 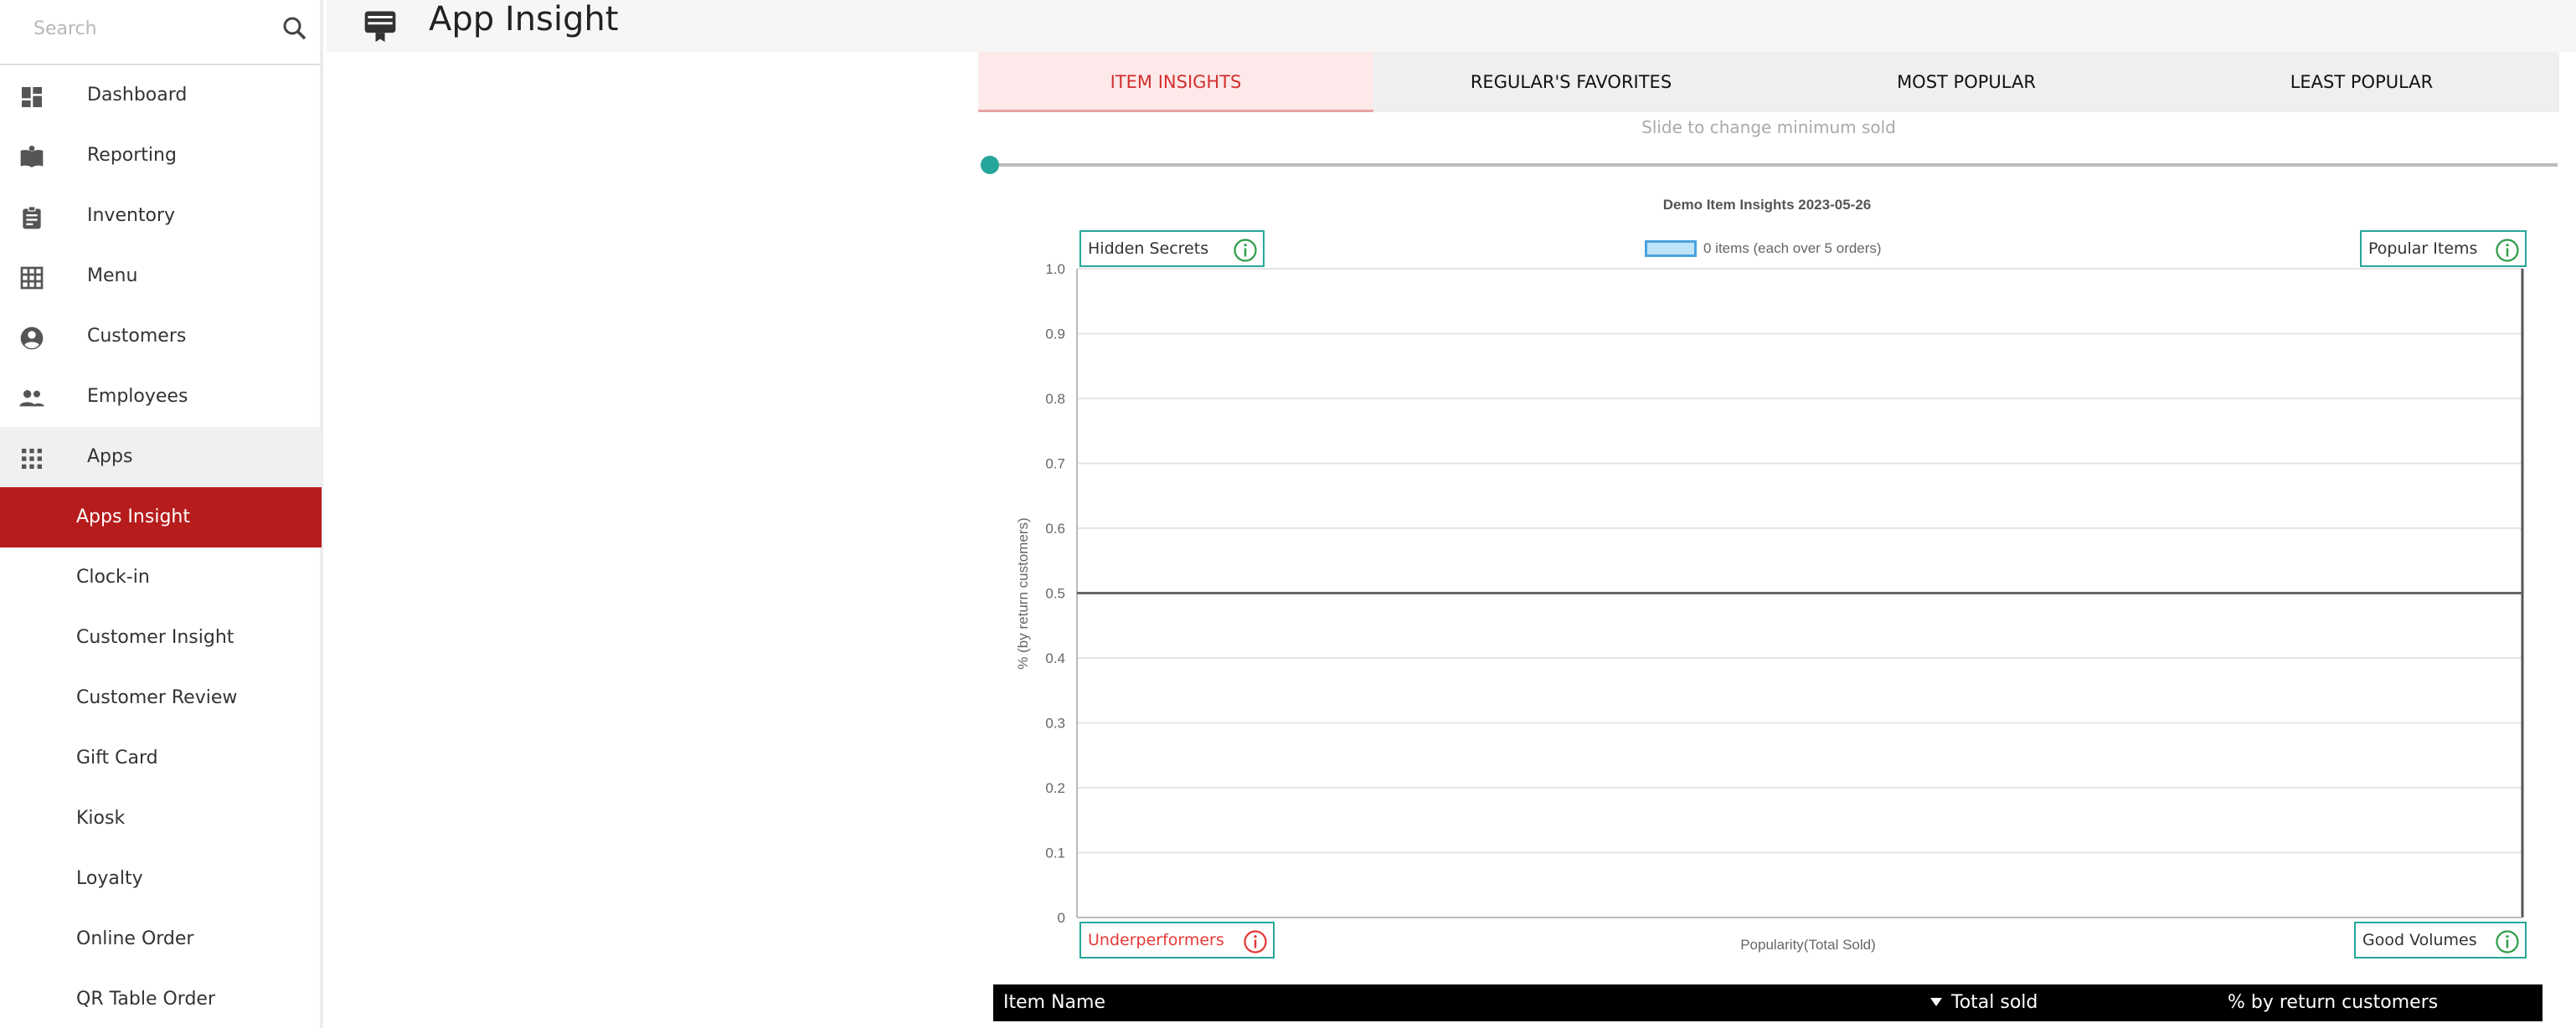 I want to click on sidebar-subitem-label: Customer Insight, so click(x=155, y=637).